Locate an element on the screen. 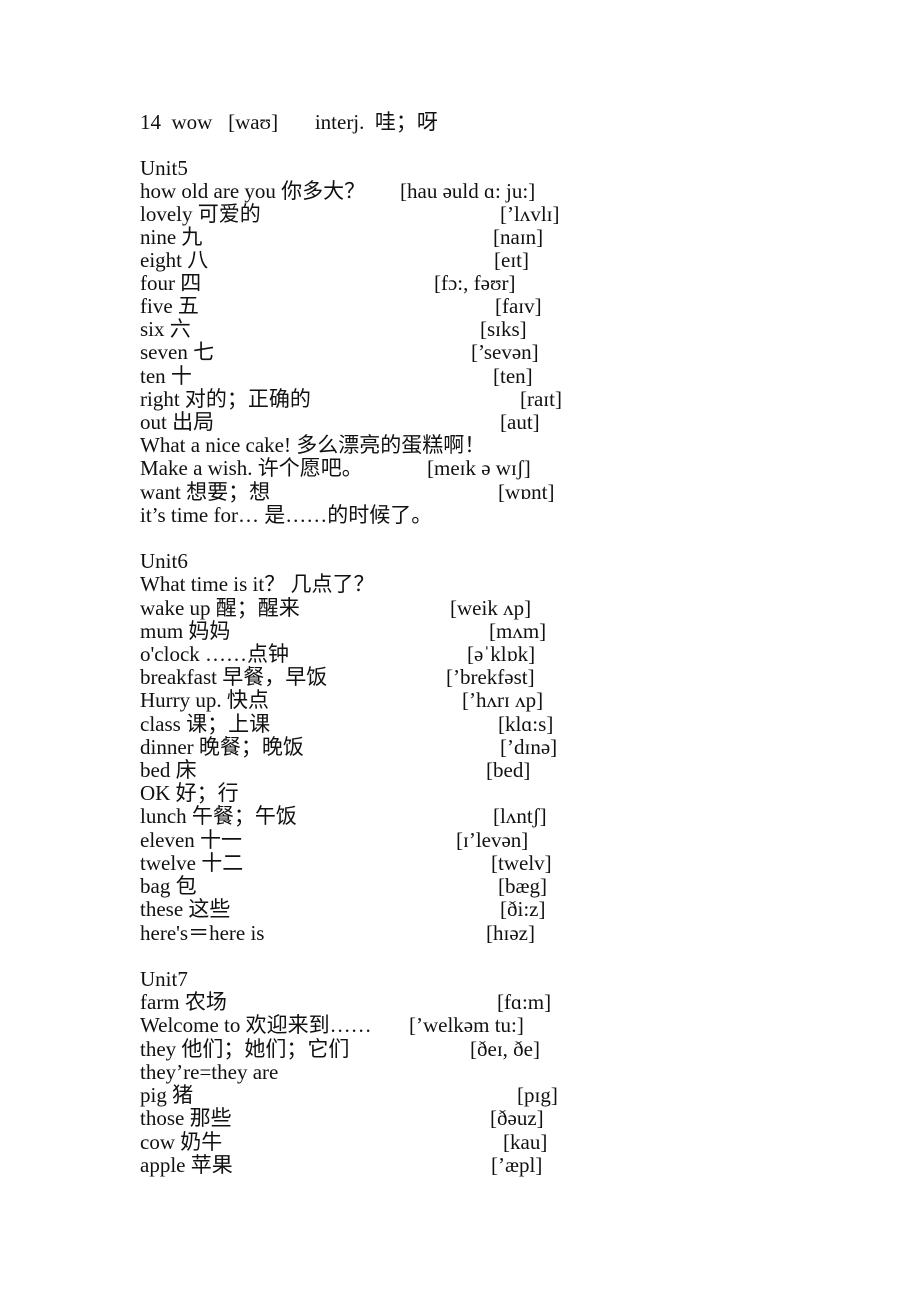  entry-phonetic: [sɪks] is located at coordinates (503, 329).